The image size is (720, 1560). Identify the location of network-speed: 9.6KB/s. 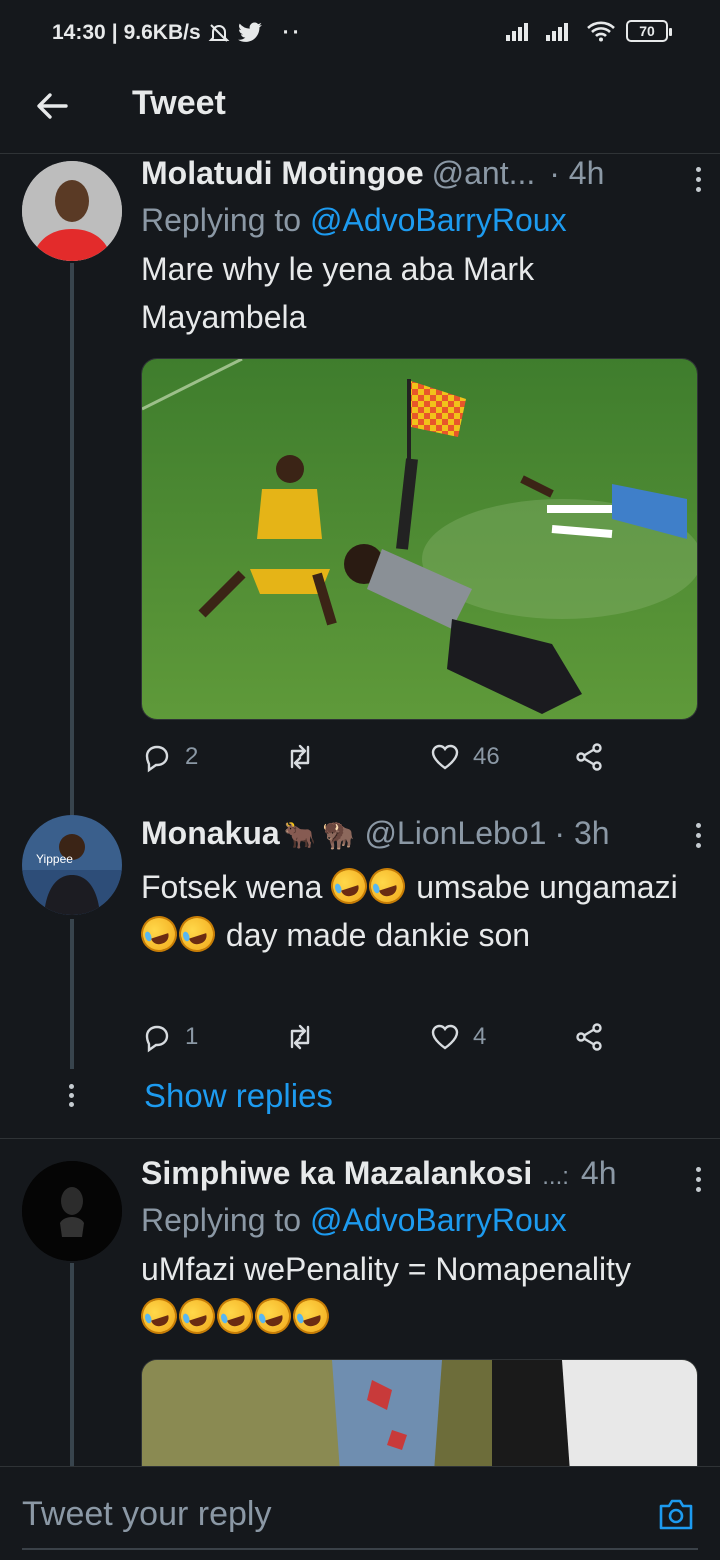
(162, 32).